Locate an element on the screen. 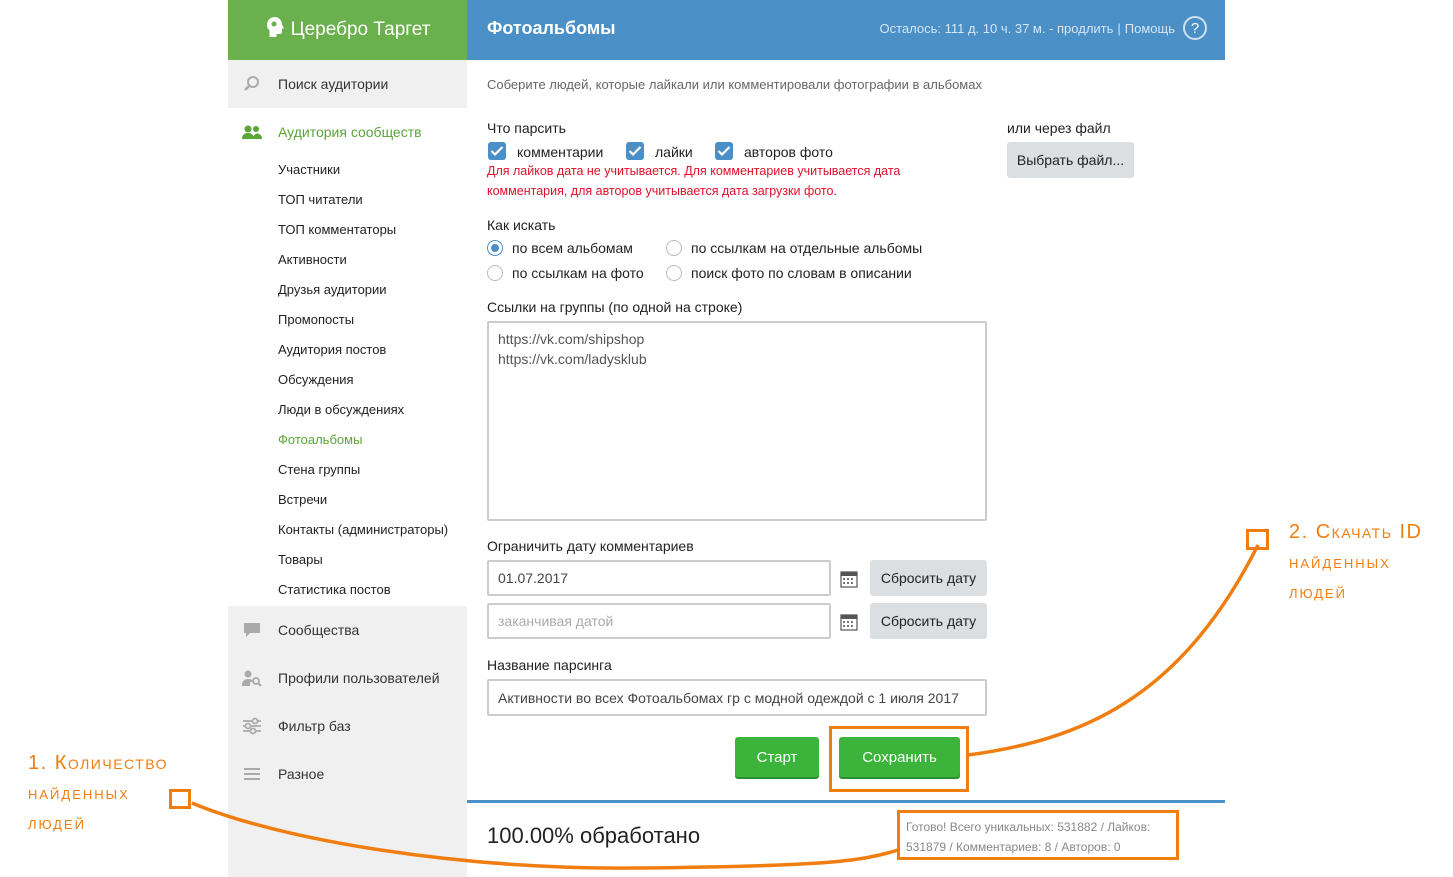 Image resolution: width=1453 pixels, height=877 pixels. annotation-connector-left is located at coordinates (545, 835).